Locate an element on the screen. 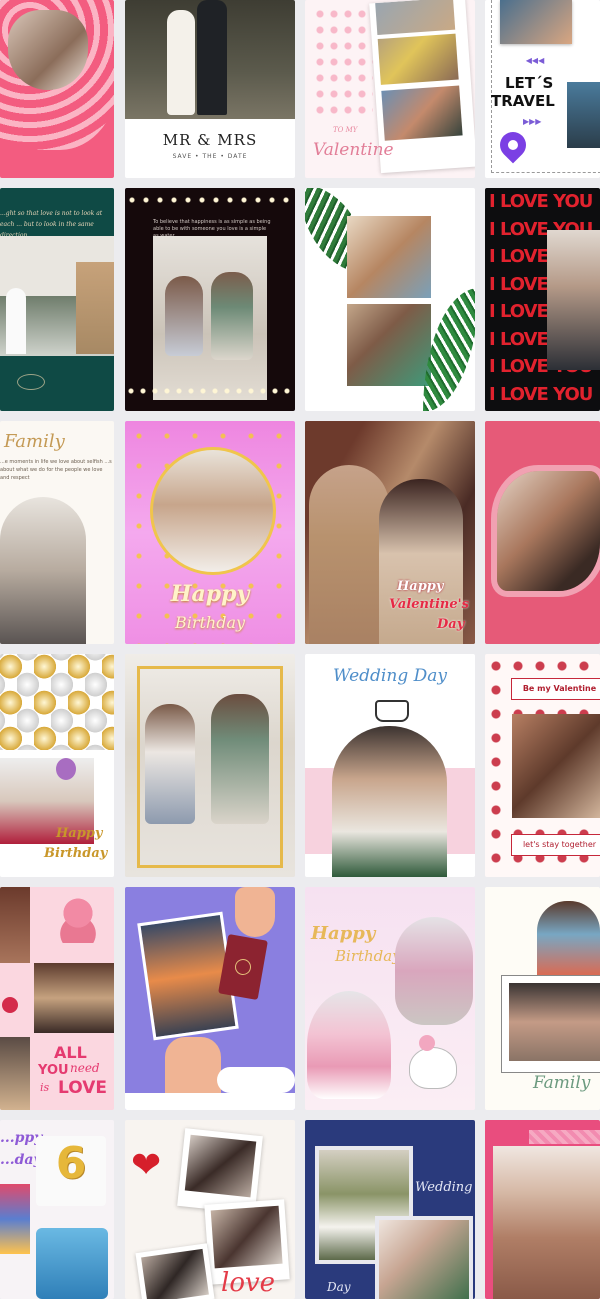  heart-icon: ❤ is located at coordinates (146, 1165).